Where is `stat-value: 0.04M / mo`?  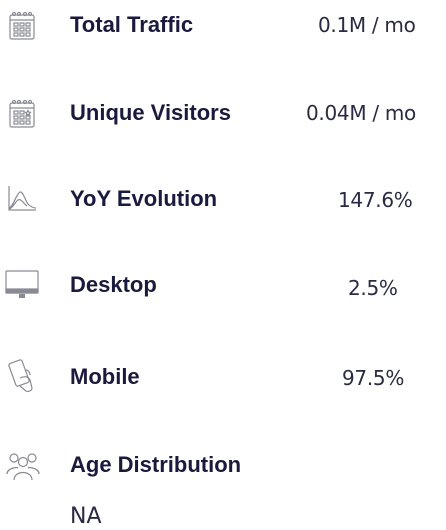 stat-value: 0.04M / mo is located at coordinates (361, 113).